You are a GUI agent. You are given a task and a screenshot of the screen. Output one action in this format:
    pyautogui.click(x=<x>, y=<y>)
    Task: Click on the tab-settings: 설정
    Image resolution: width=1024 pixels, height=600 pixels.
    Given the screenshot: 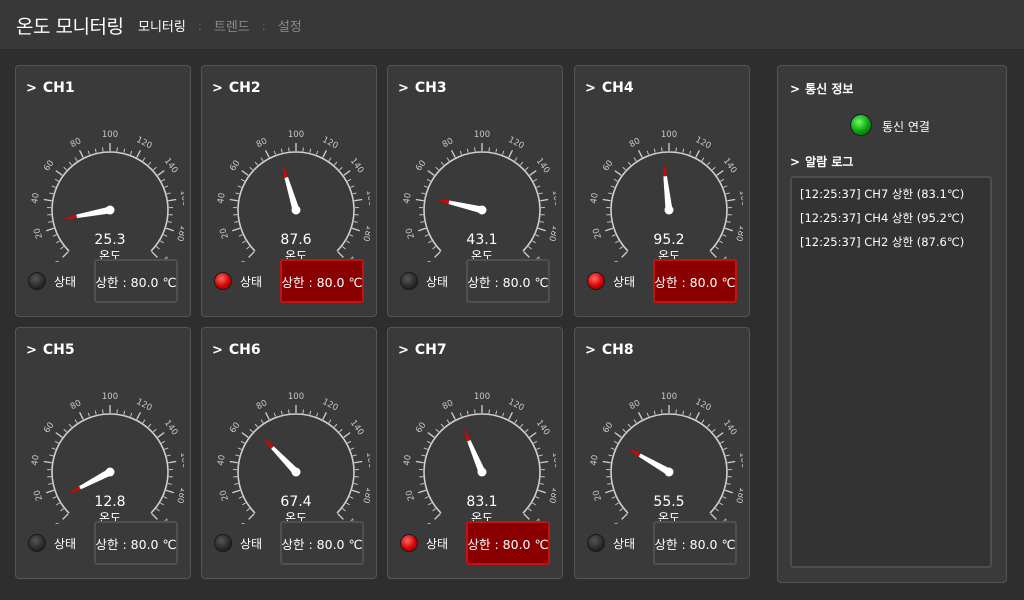 What is the action you would take?
    pyautogui.click(x=290, y=25)
    